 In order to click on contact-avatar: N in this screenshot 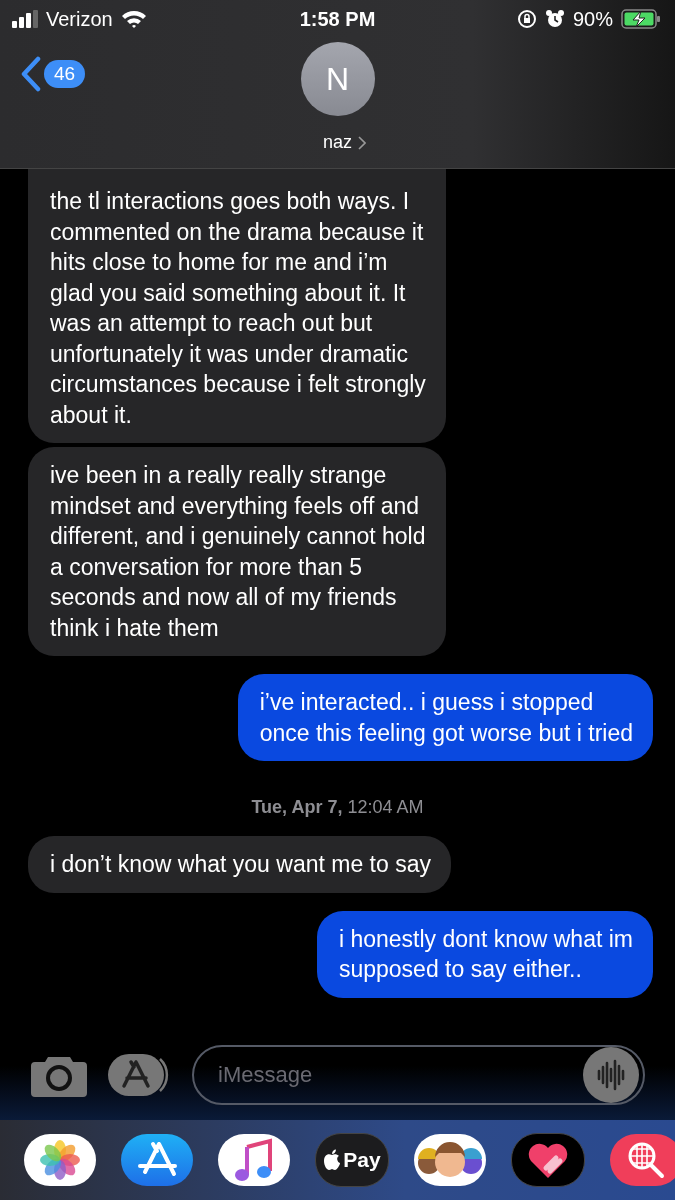, I will do `click(337, 79)`.